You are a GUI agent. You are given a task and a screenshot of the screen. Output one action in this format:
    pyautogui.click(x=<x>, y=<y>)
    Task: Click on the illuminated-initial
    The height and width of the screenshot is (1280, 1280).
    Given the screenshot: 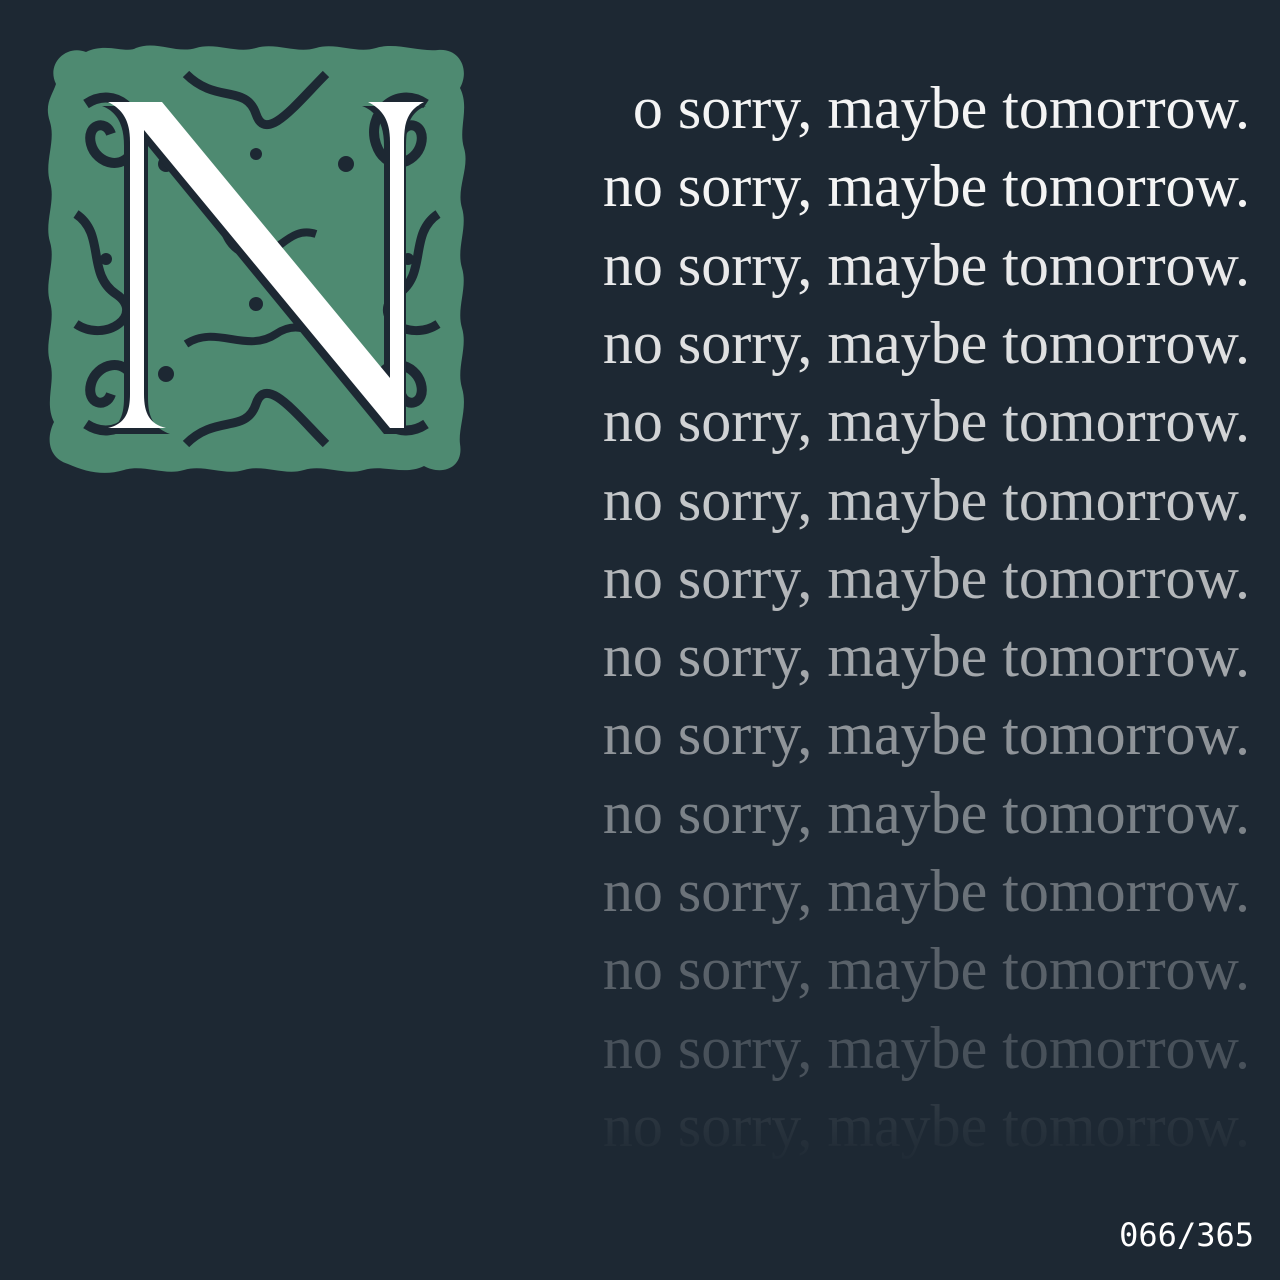 What is the action you would take?
    pyautogui.click(x=257, y=259)
    